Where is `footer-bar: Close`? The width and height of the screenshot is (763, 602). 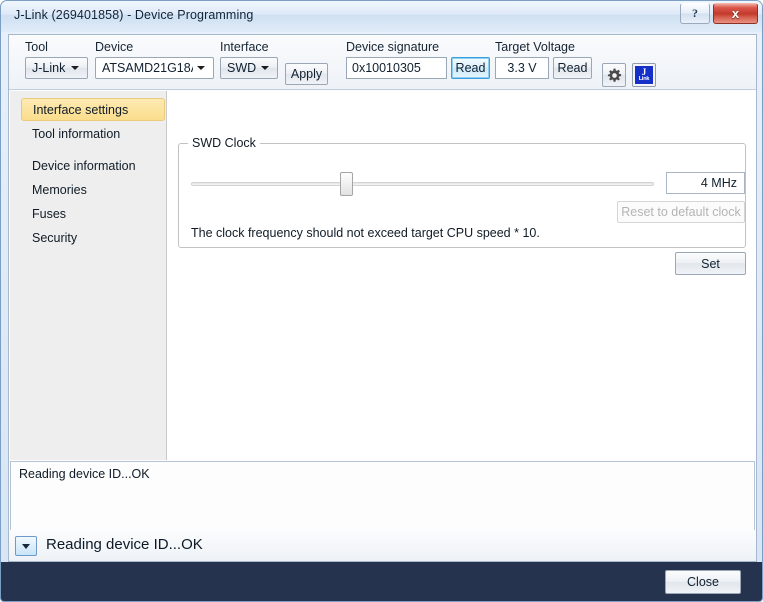 footer-bar: Close is located at coordinates (381, 581).